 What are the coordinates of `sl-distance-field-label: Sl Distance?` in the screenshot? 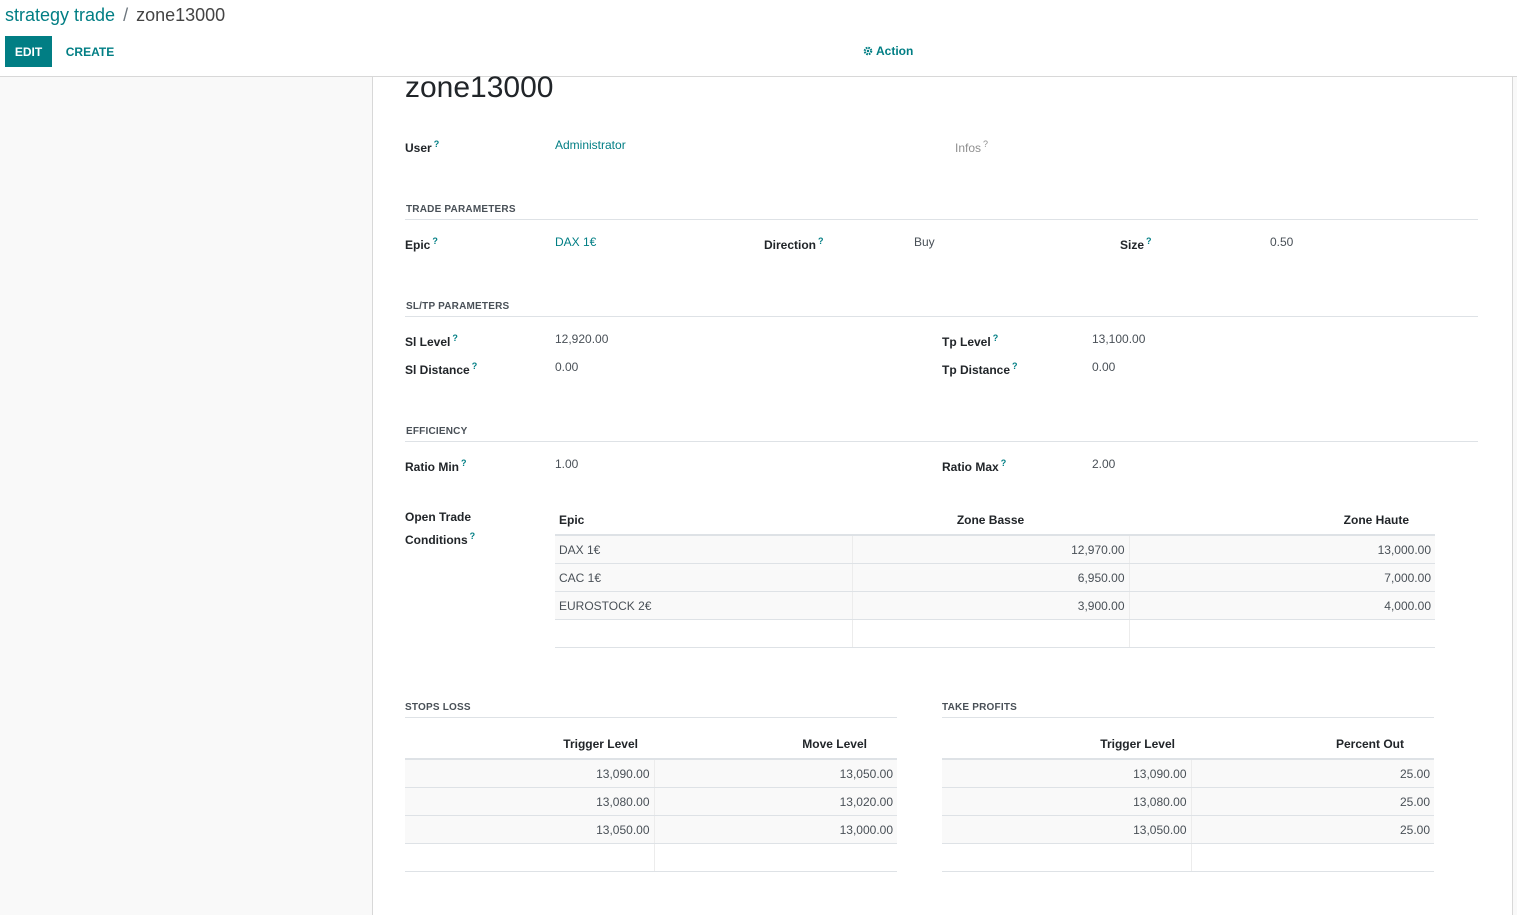 It's located at (441, 369).